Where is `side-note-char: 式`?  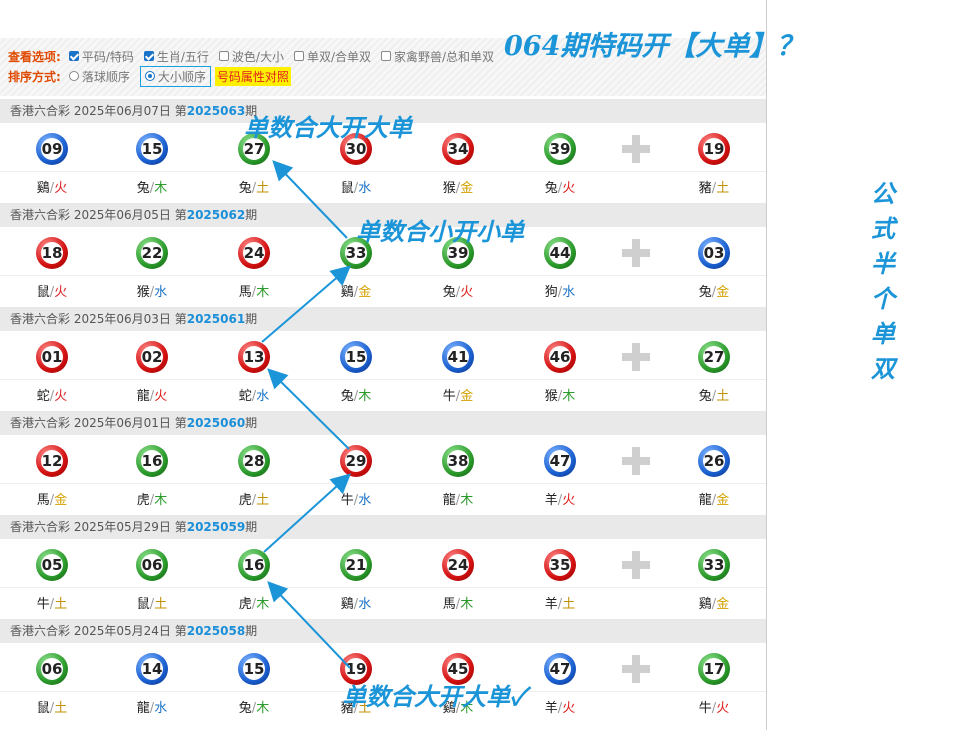
side-note-char: 式 is located at coordinates (883, 228).